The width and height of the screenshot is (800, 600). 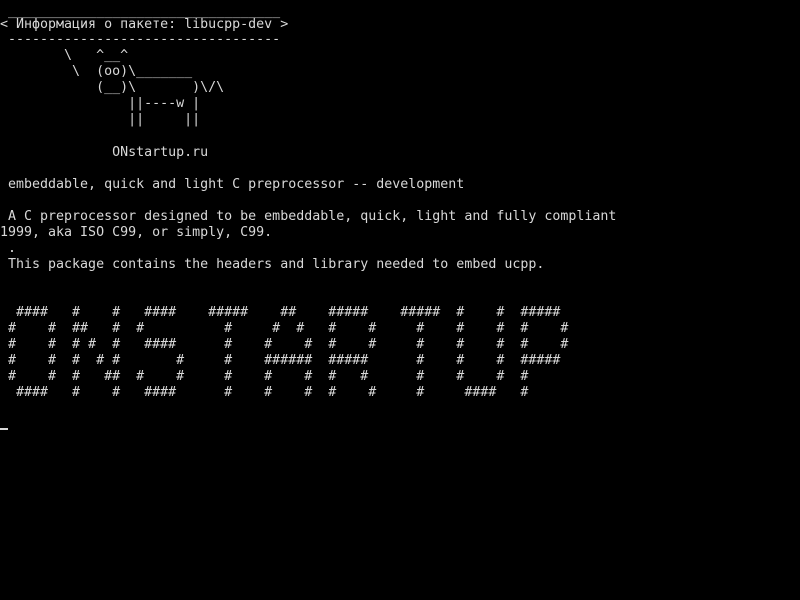 What do you see at coordinates (64, 55) in the screenshot?
I see `cow-art-line: \ ^__^` at bounding box center [64, 55].